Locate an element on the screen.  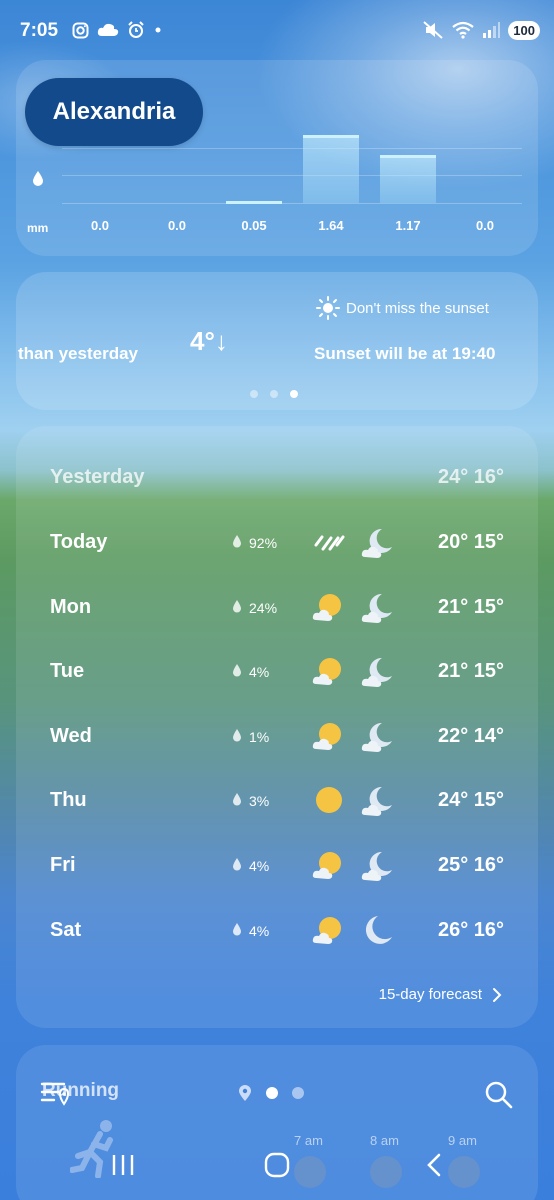
city-name-button: Alexandria is located at coordinates (114, 112).